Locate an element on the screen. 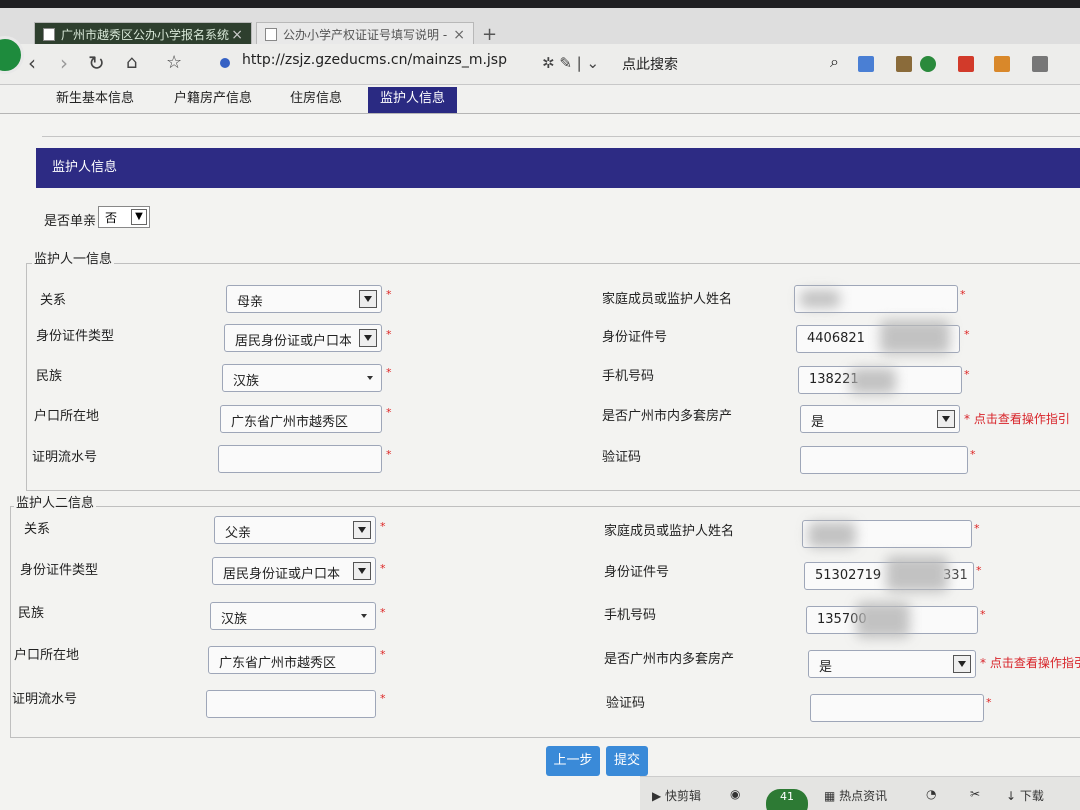 The image size is (1080, 810). notification-badge: 41 is located at coordinates (787, 799).